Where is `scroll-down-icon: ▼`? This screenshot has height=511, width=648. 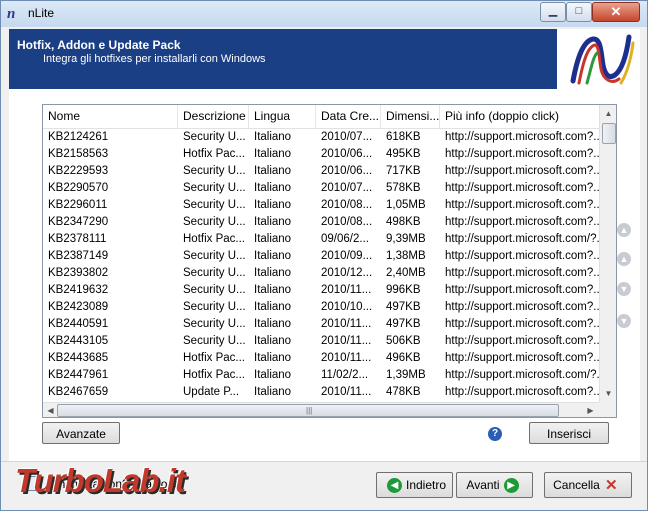
scroll-down-icon: ▼ is located at coordinates (608, 393).